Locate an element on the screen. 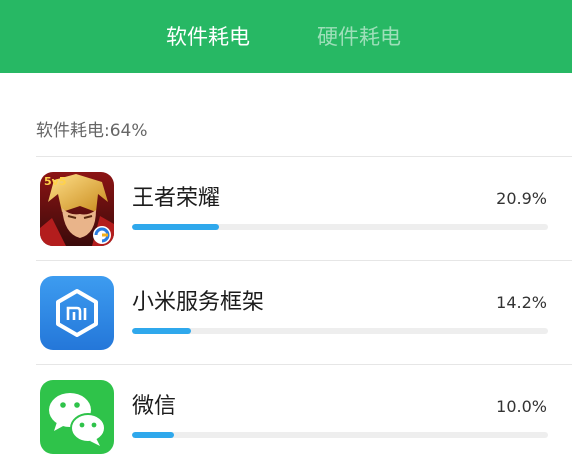 Image resolution: width=572 pixels, height=469 pixels. app-usage-percent: 20.9% is located at coordinates (521, 198).